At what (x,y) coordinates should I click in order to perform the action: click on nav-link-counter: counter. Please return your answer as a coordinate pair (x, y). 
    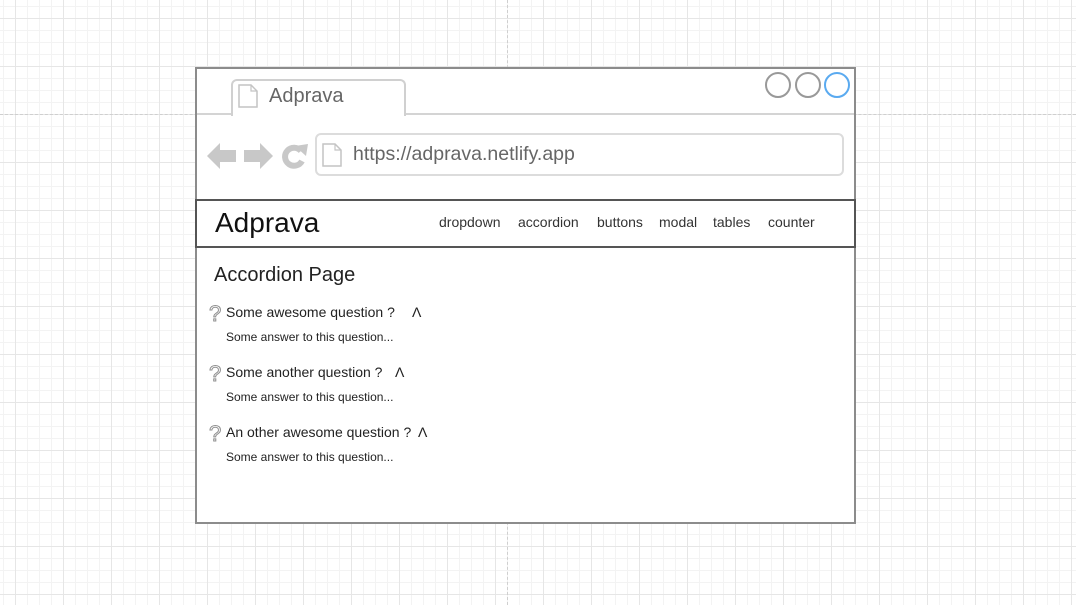
    Looking at the image, I should click on (791, 222).